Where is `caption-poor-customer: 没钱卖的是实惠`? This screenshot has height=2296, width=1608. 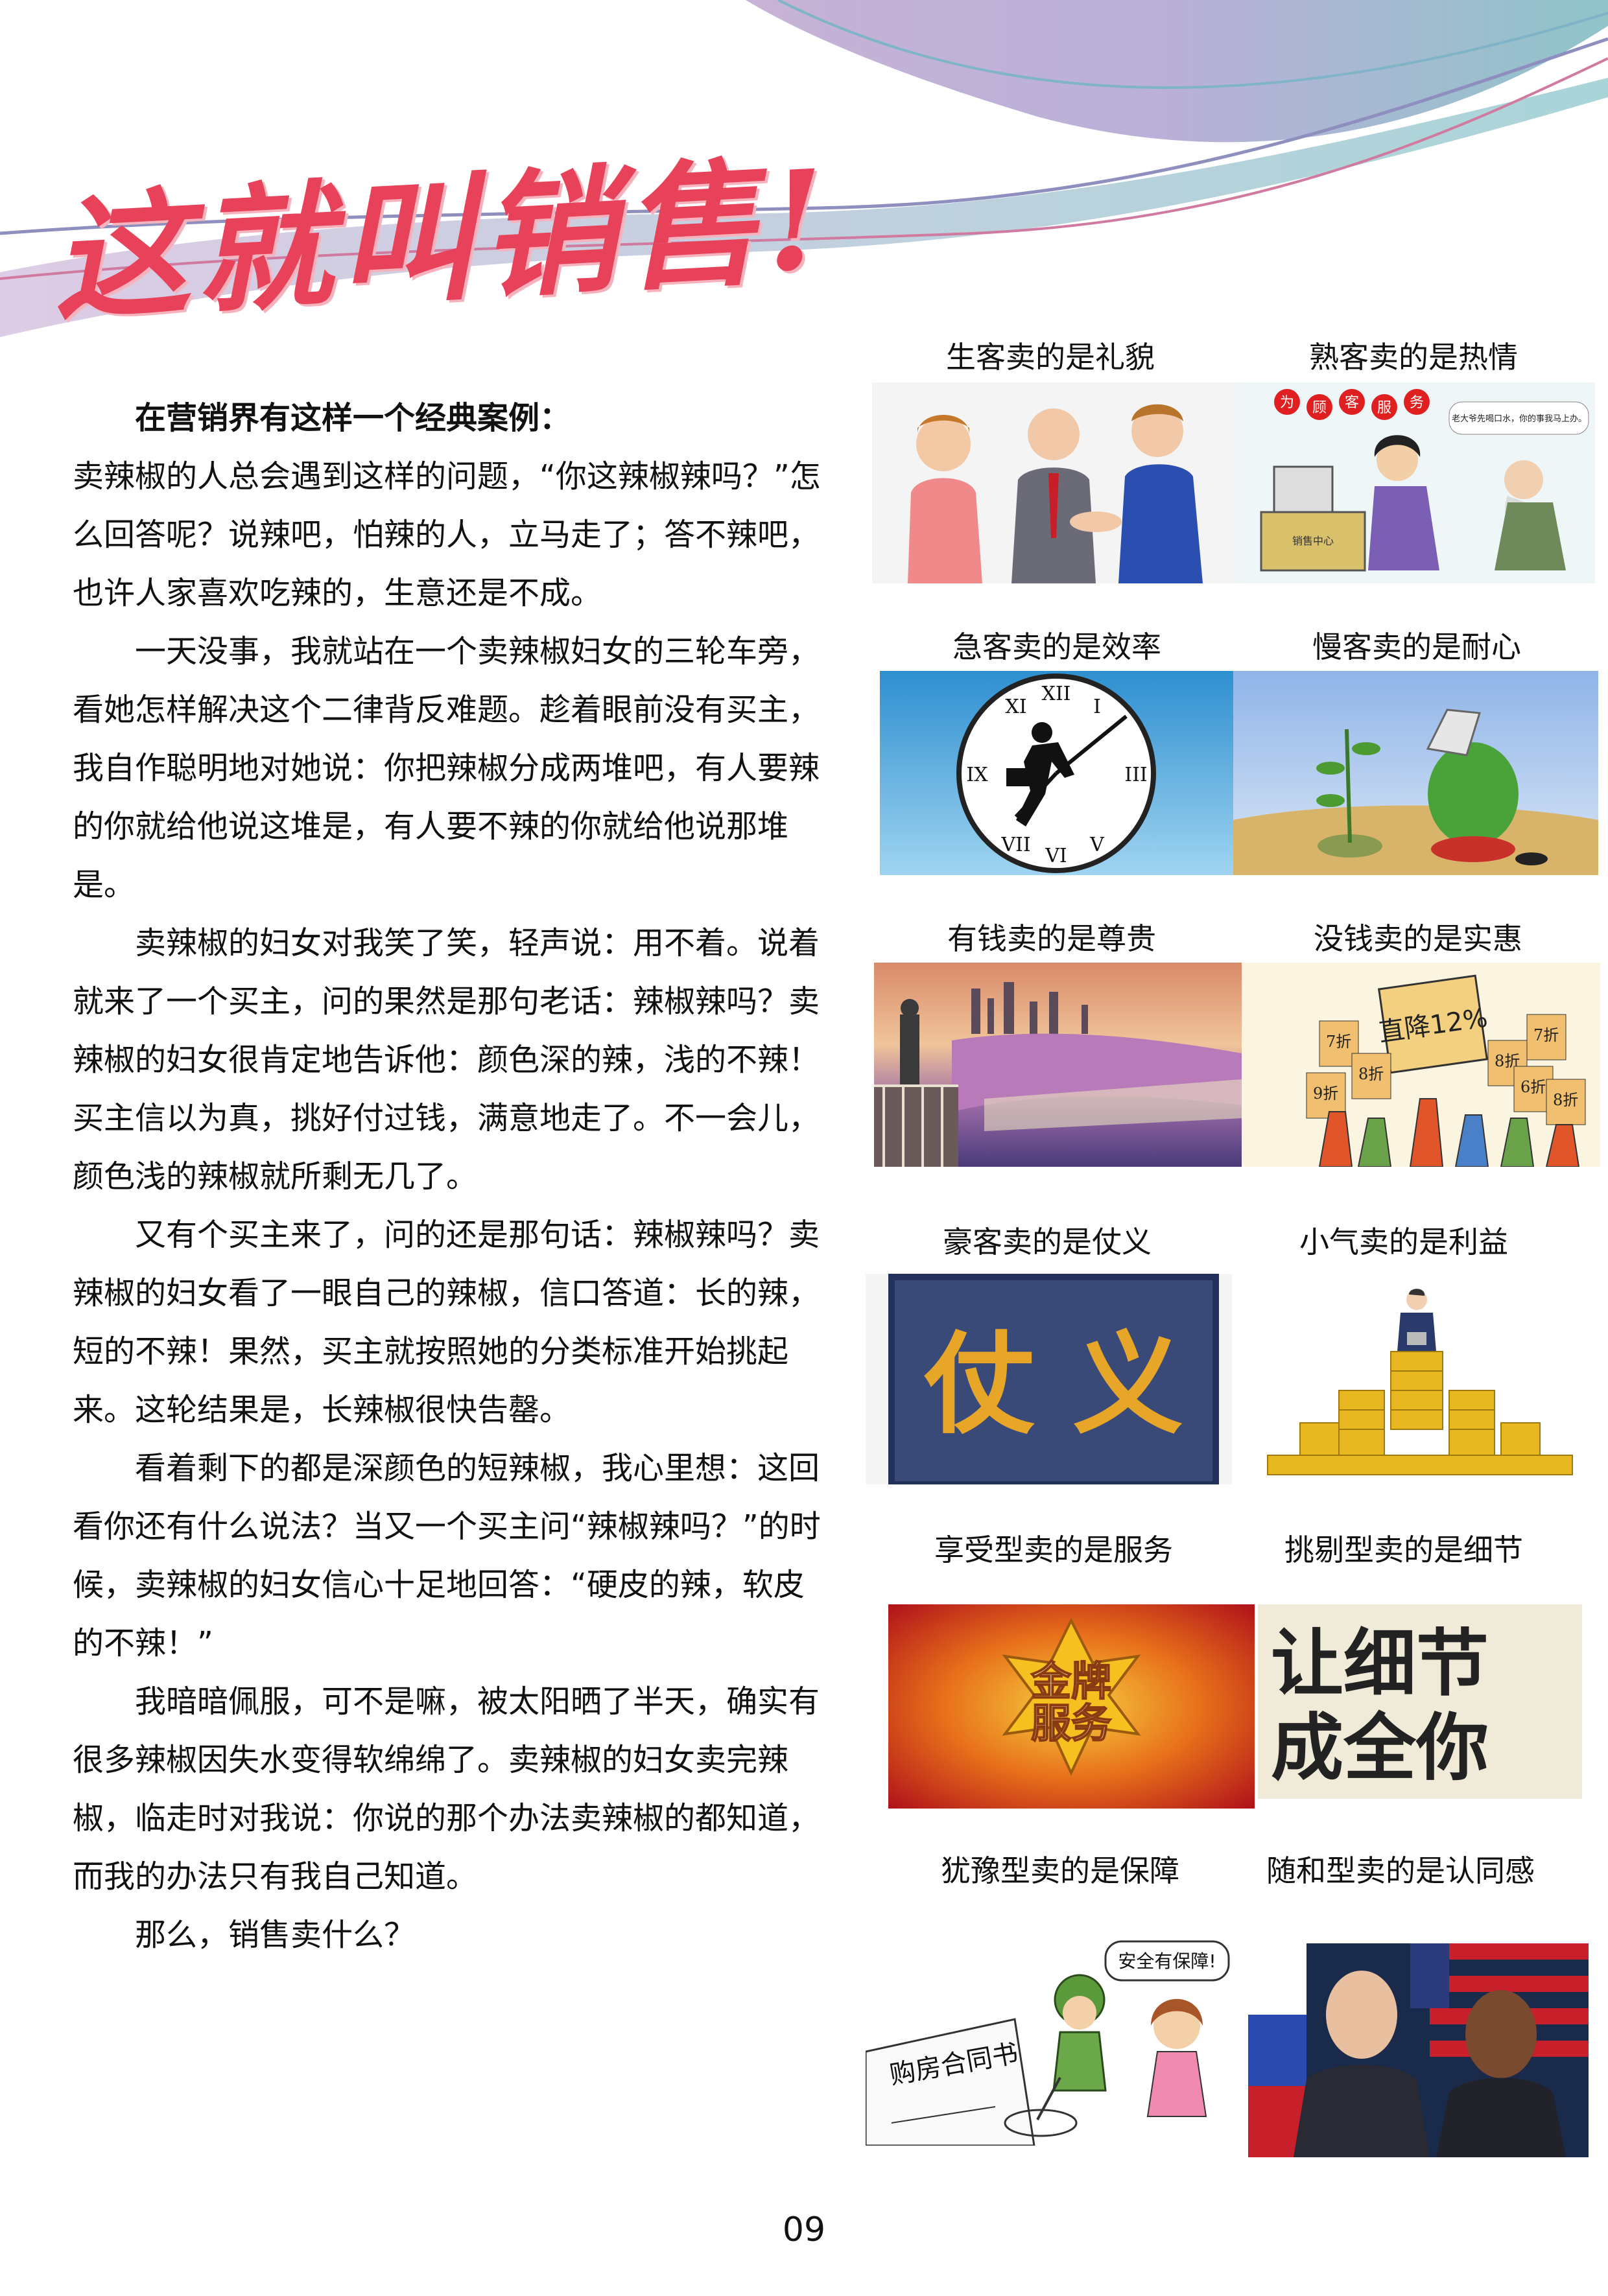 caption-poor-customer: 没钱卖的是实惠 is located at coordinates (1418, 939).